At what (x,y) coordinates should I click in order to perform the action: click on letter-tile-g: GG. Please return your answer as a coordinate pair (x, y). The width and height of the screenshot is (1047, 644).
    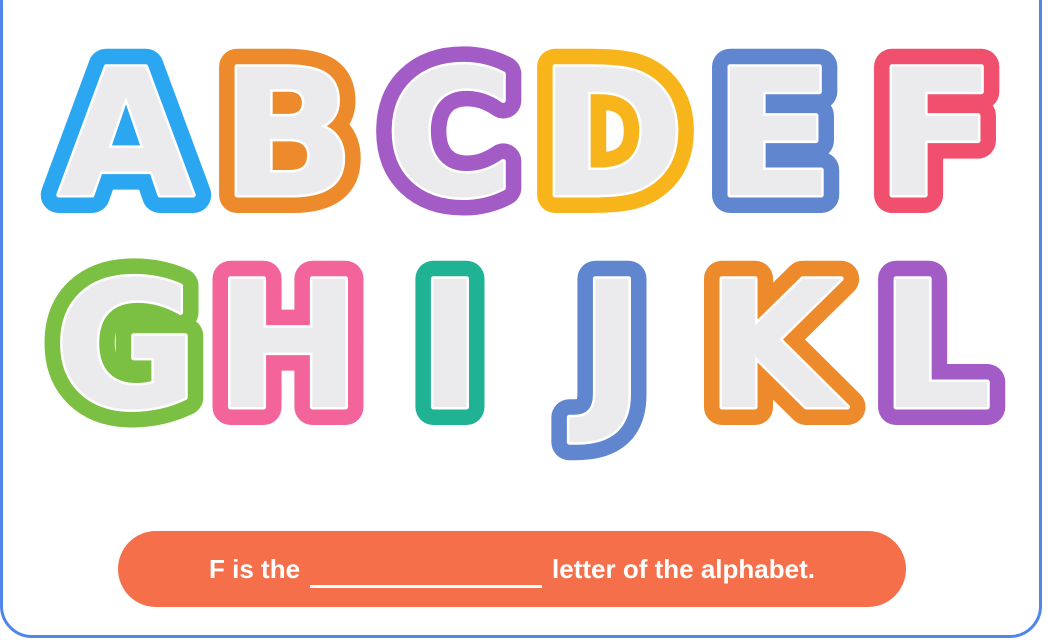
    Looking at the image, I should click on (126, 346).